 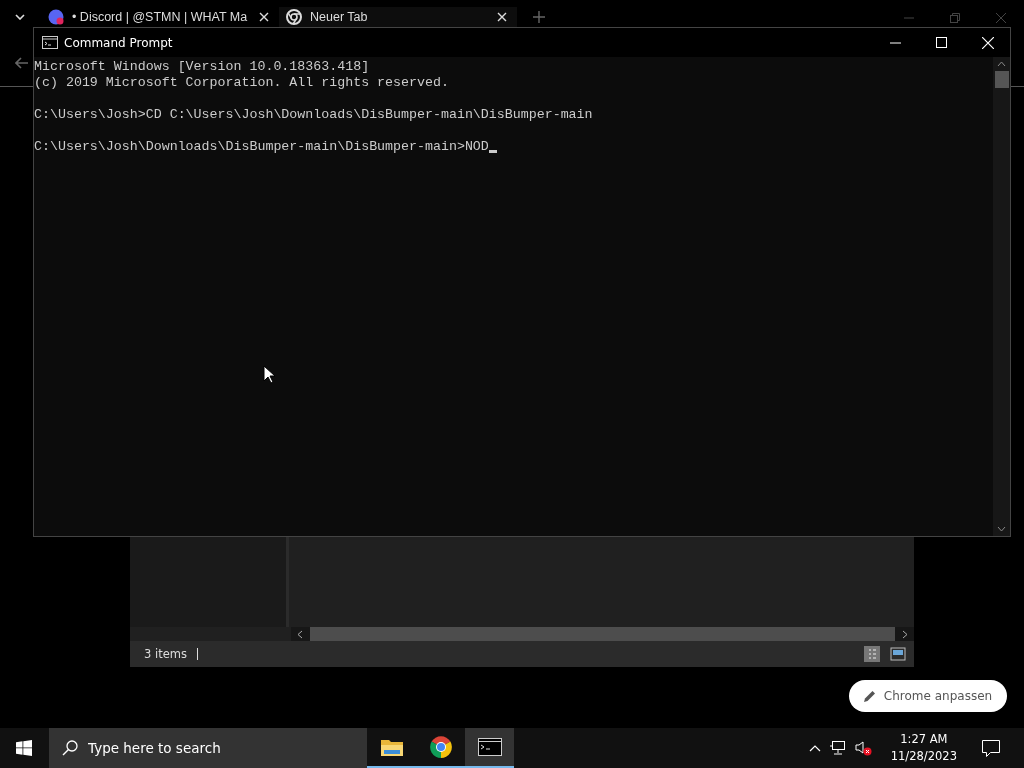 What do you see at coordinates (70, 748) in the screenshot?
I see `search-icon` at bounding box center [70, 748].